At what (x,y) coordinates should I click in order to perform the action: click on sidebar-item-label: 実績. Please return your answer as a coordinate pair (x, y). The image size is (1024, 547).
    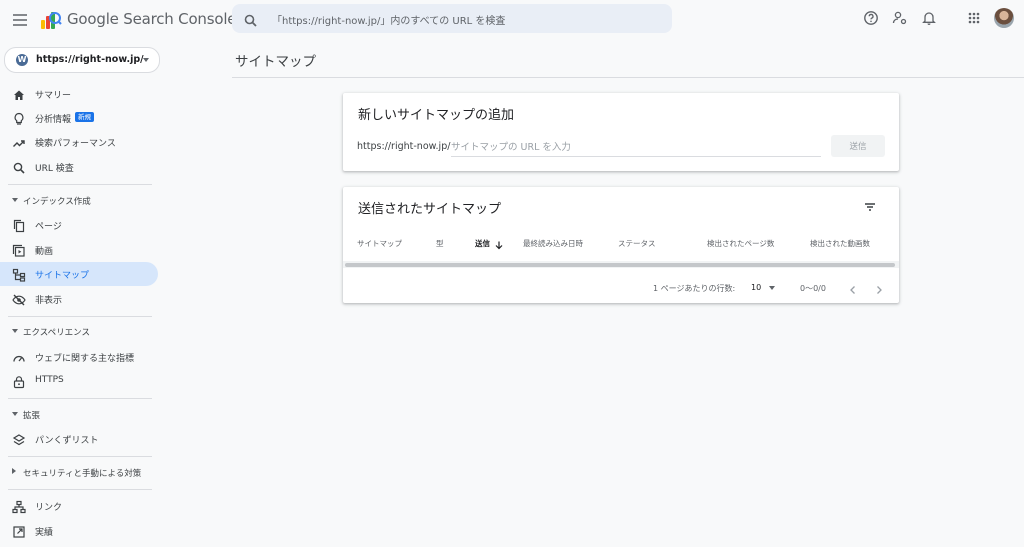
    Looking at the image, I should click on (44, 533).